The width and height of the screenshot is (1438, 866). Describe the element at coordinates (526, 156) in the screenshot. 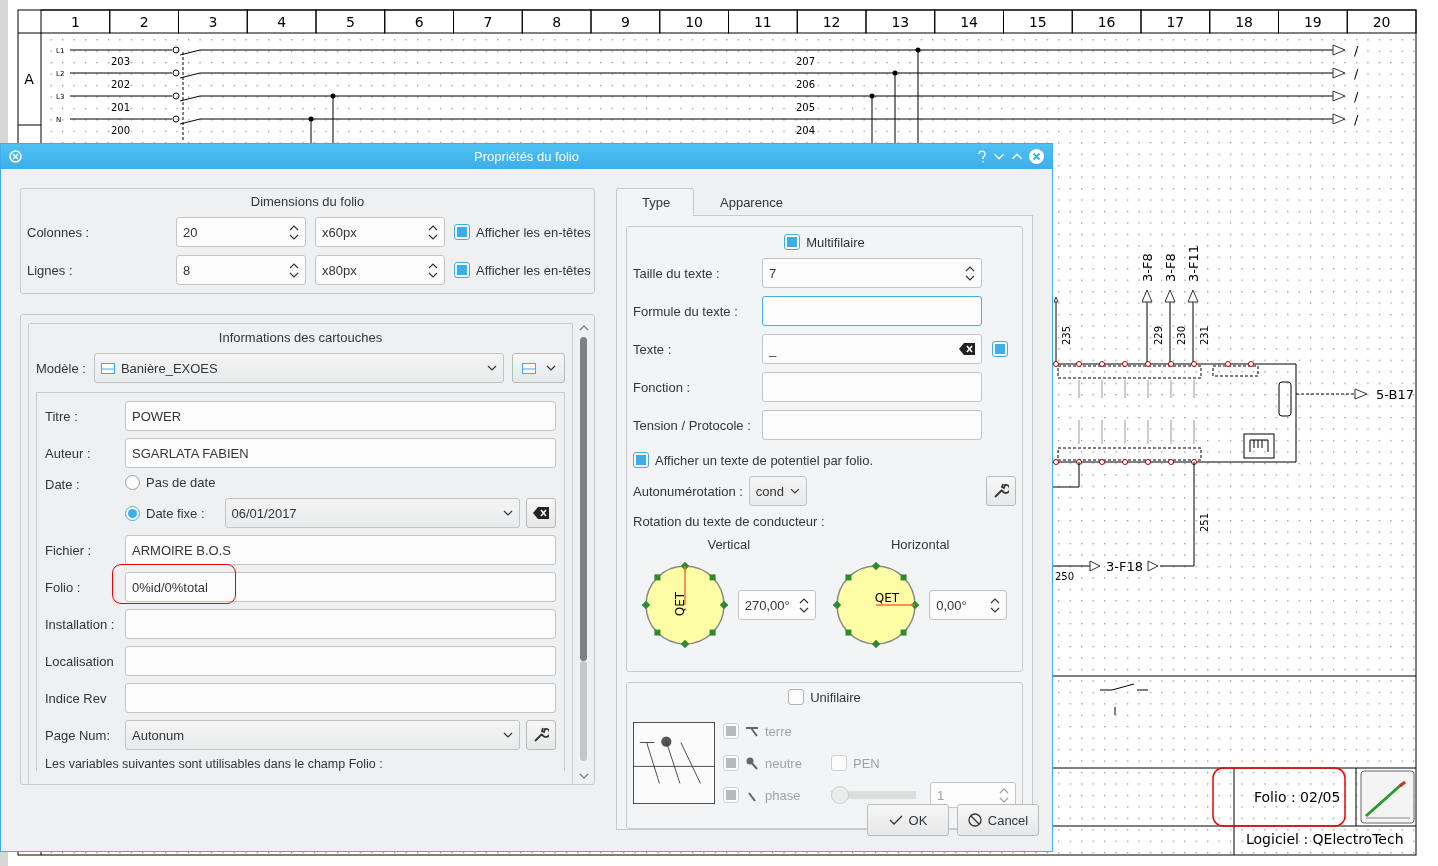

I see `window-title: Propriétés du folio` at that location.